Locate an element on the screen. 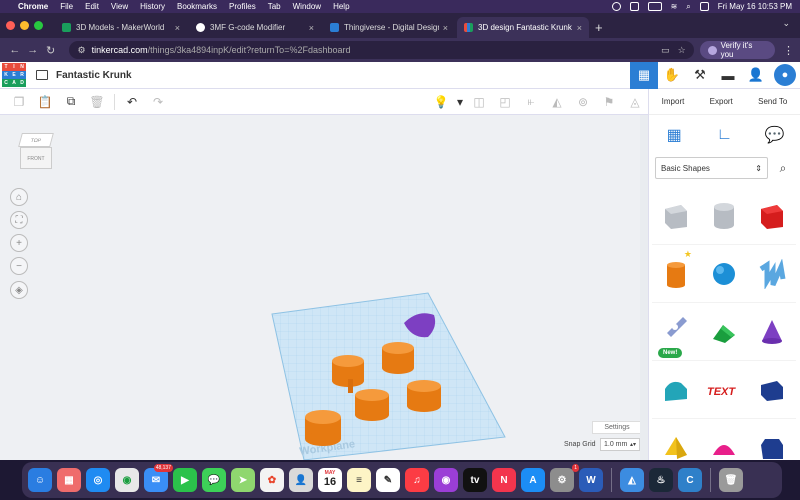 The height and width of the screenshot is (500, 800). design-title: Fantastic Krunk is located at coordinates (94, 75).